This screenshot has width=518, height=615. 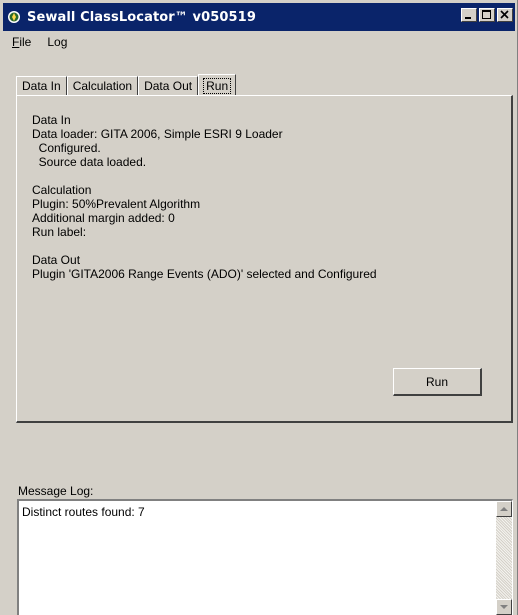 What do you see at coordinates (56, 491) in the screenshot?
I see `message-log-label: Message Log:` at bounding box center [56, 491].